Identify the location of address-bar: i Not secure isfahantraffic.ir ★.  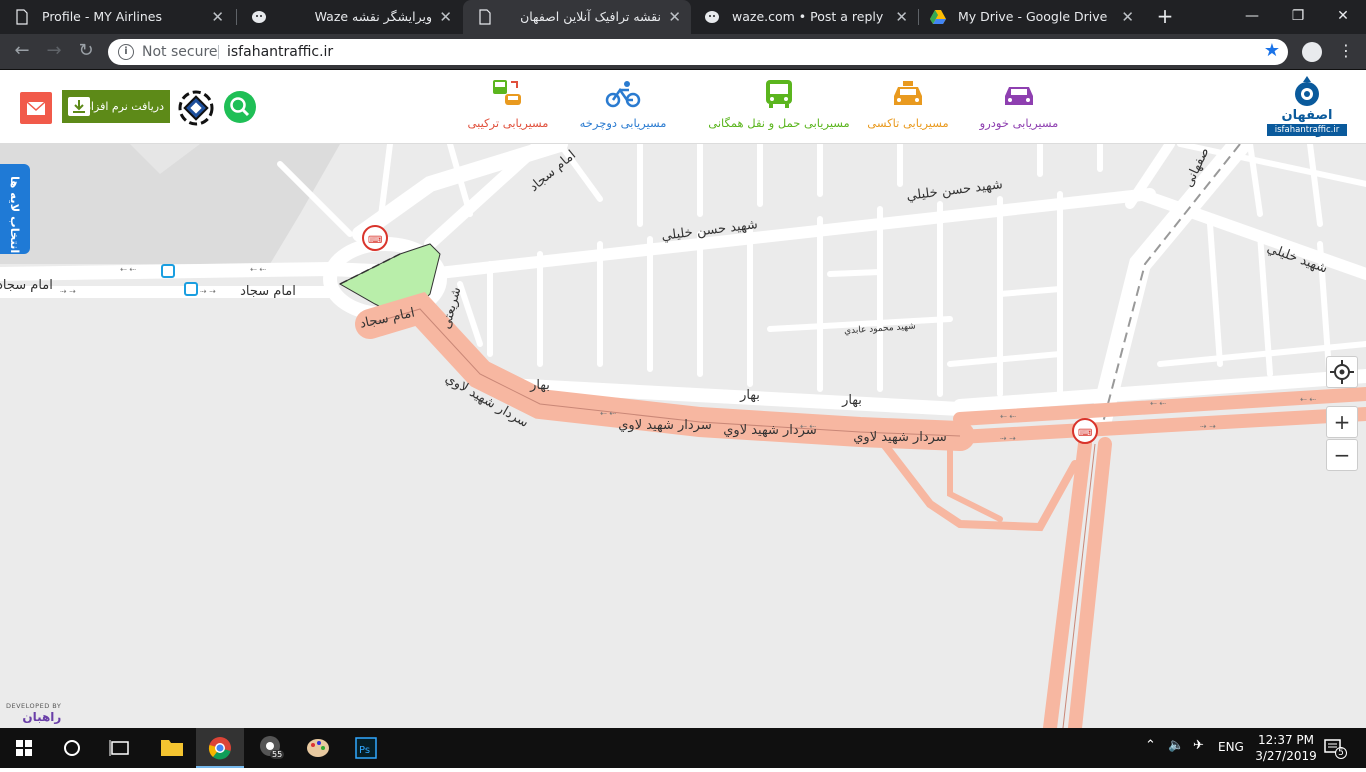
(698, 52).